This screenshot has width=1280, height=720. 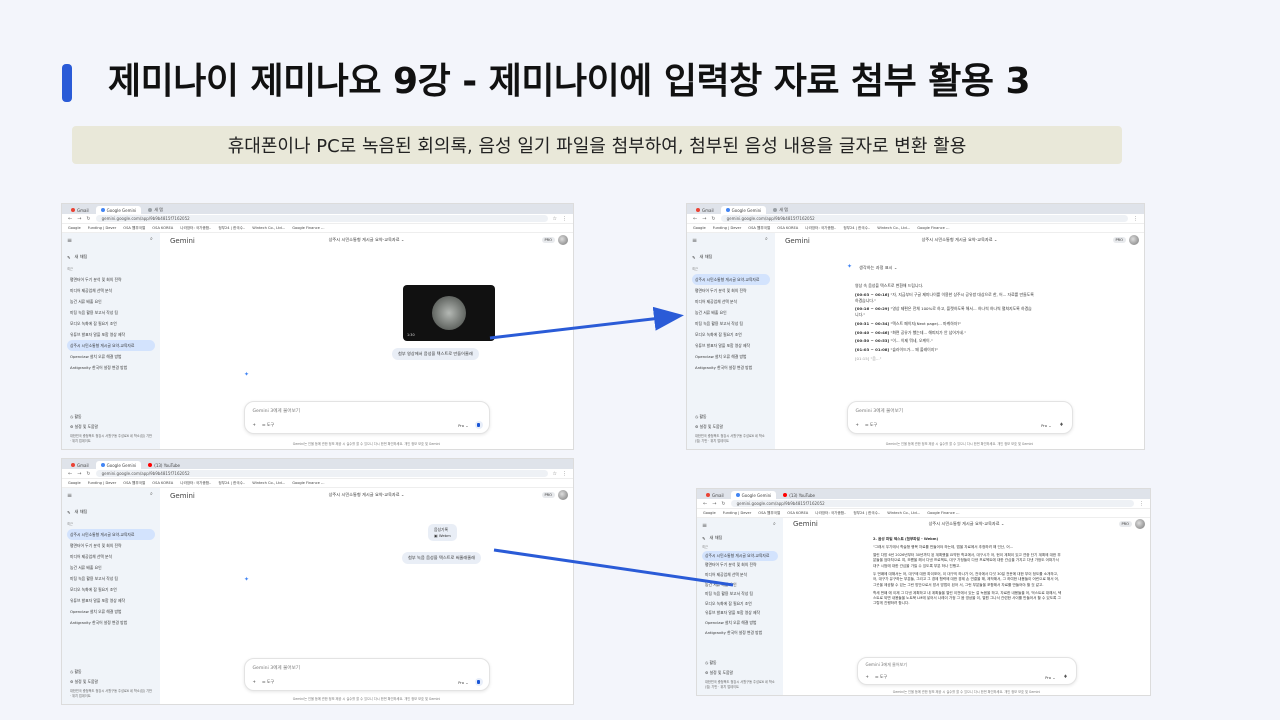 What do you see at coordinates (478, 682) in the screenshot?
I see `send-button` at bounding box center [478, 682].